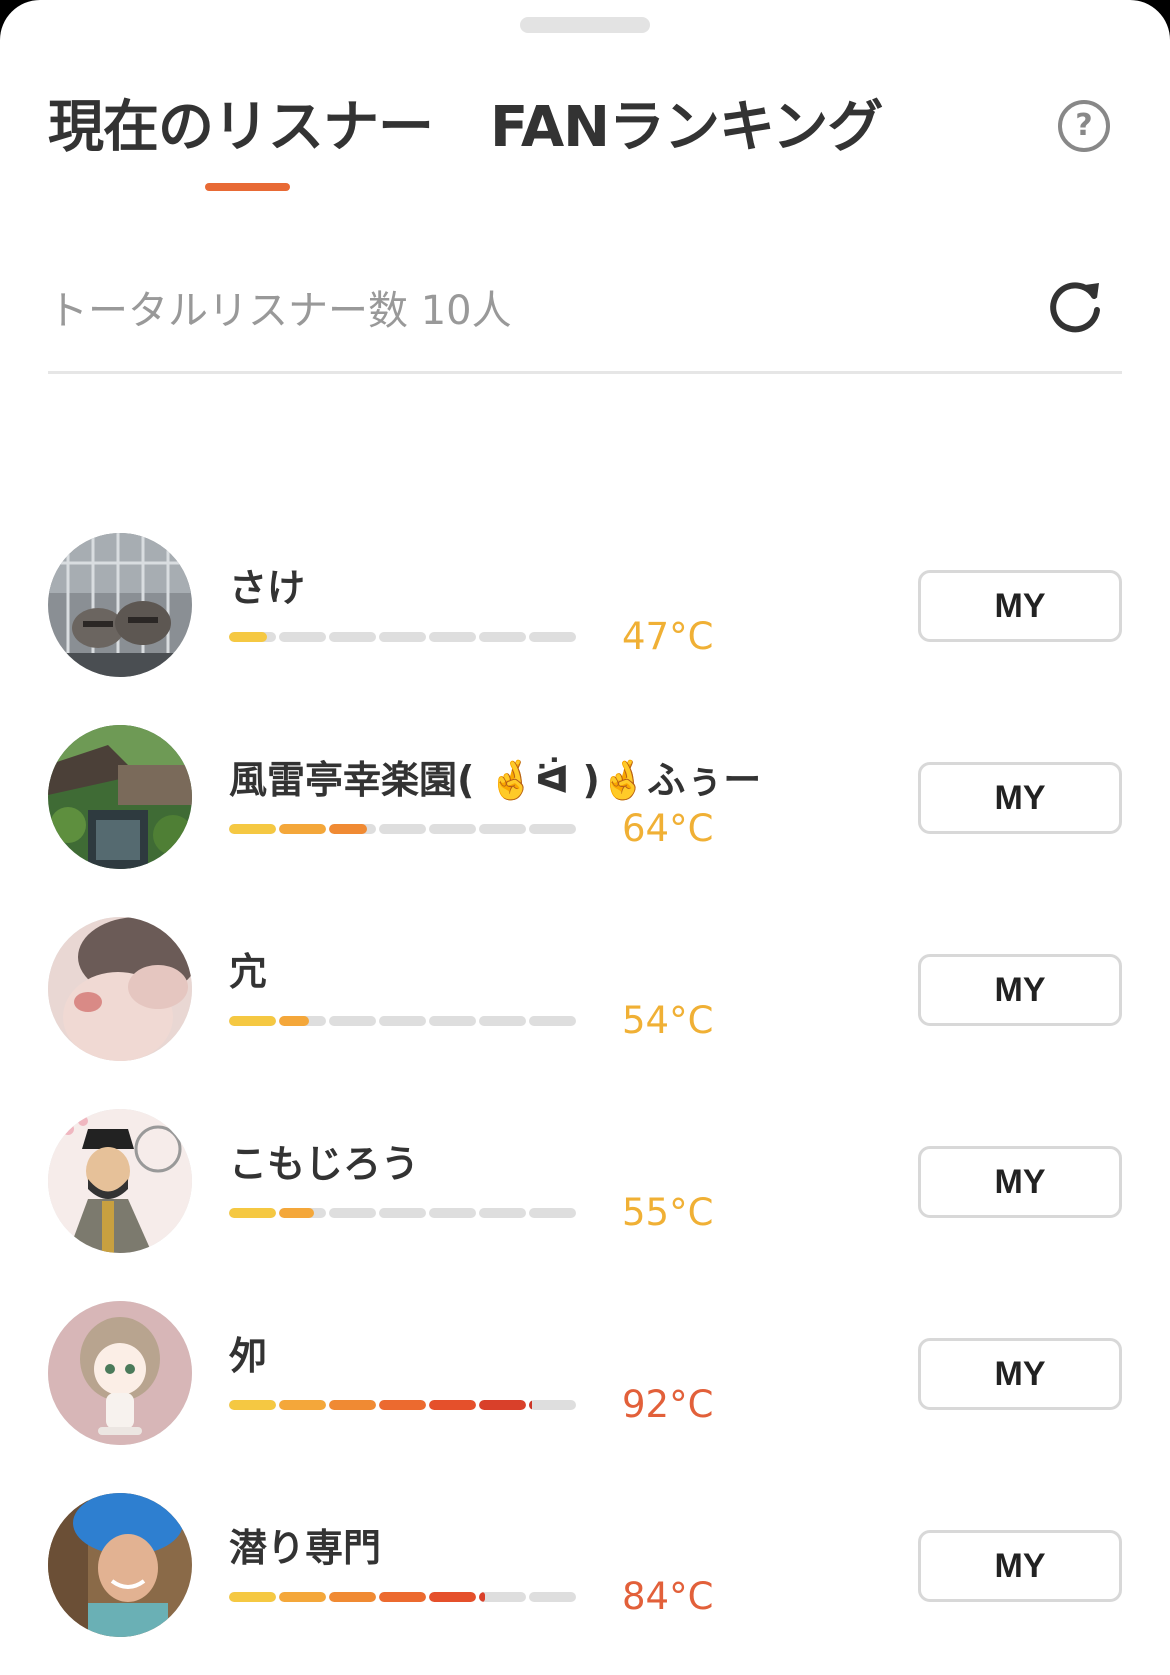 This screenshot has height=1675, width=1170. What do you see at coordinates (495, 780) in the screenshot?
I see `listener-name: 風雷亭幸楽園( 🤞ᐛ )🤞ふぅー` at bounding box center [495, 780].